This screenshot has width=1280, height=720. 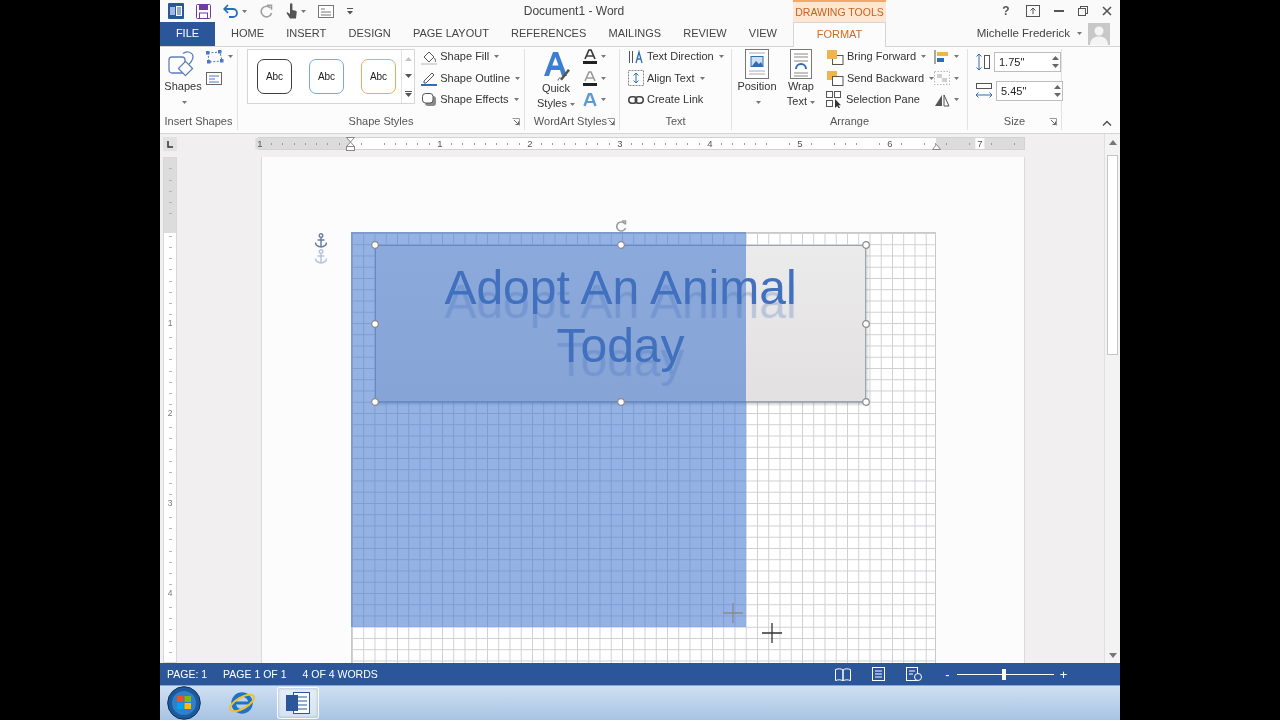 I want to click on customize-icon, so click(x=350, y=11).